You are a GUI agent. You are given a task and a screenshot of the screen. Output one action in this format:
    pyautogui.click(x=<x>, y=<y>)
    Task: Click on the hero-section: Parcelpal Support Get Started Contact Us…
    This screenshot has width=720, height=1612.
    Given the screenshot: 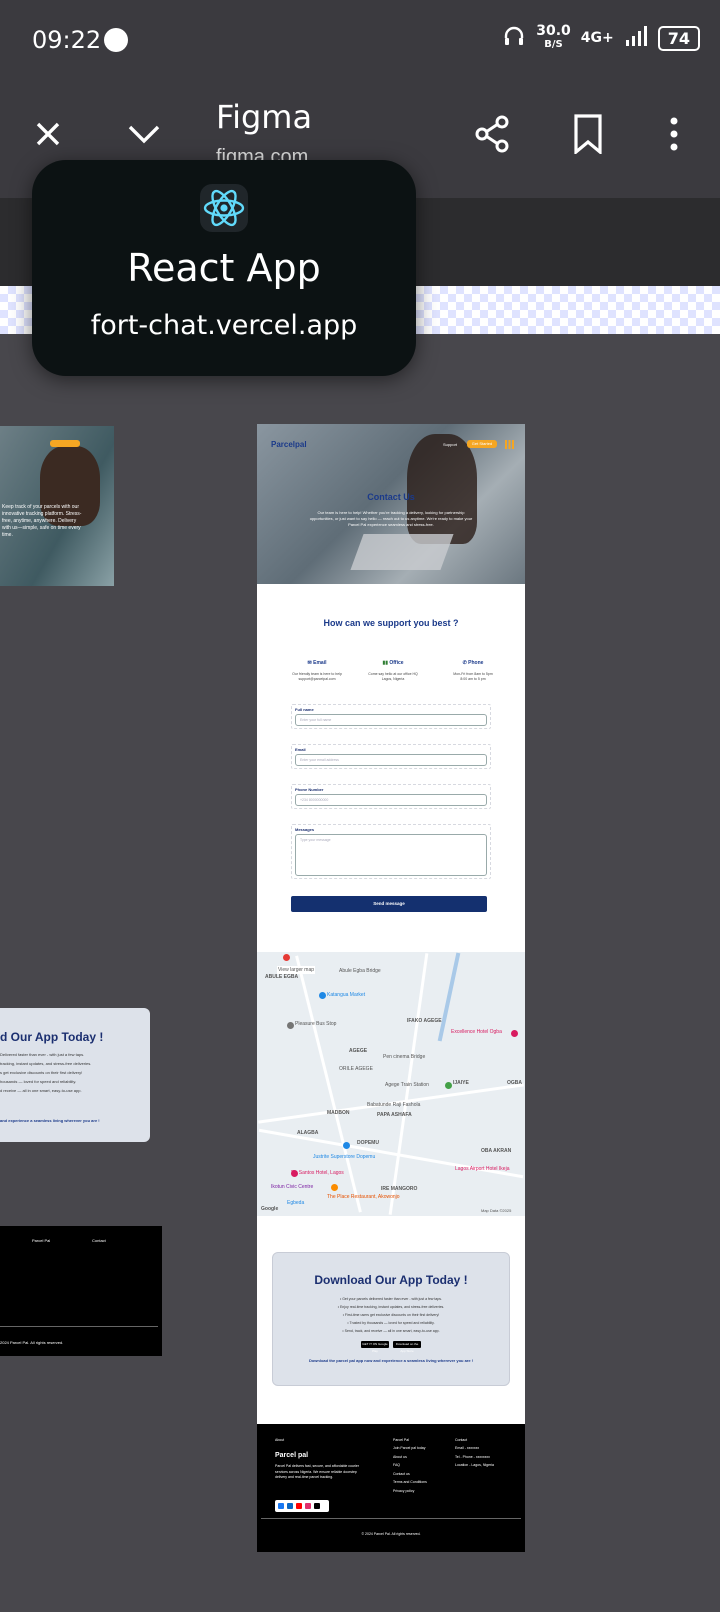 What is the action you would take?
    pyautogui.click(x=391, y=504)
    